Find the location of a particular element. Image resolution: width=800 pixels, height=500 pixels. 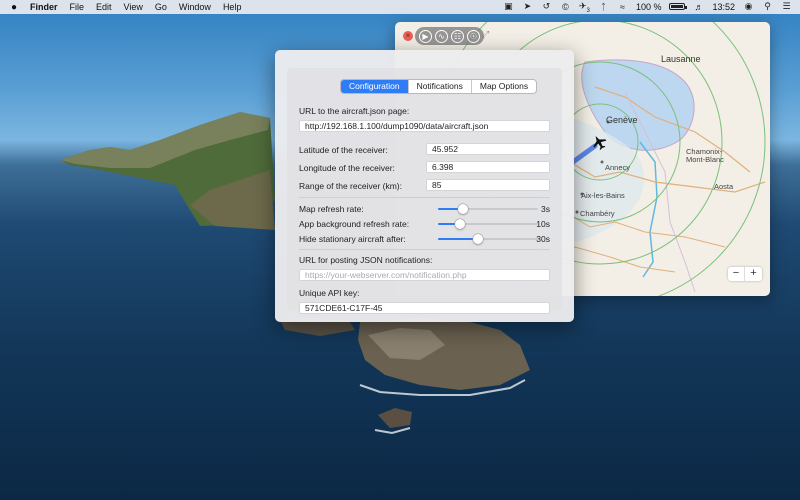

hide-stationary-slider is located at coordinates (488, 239).